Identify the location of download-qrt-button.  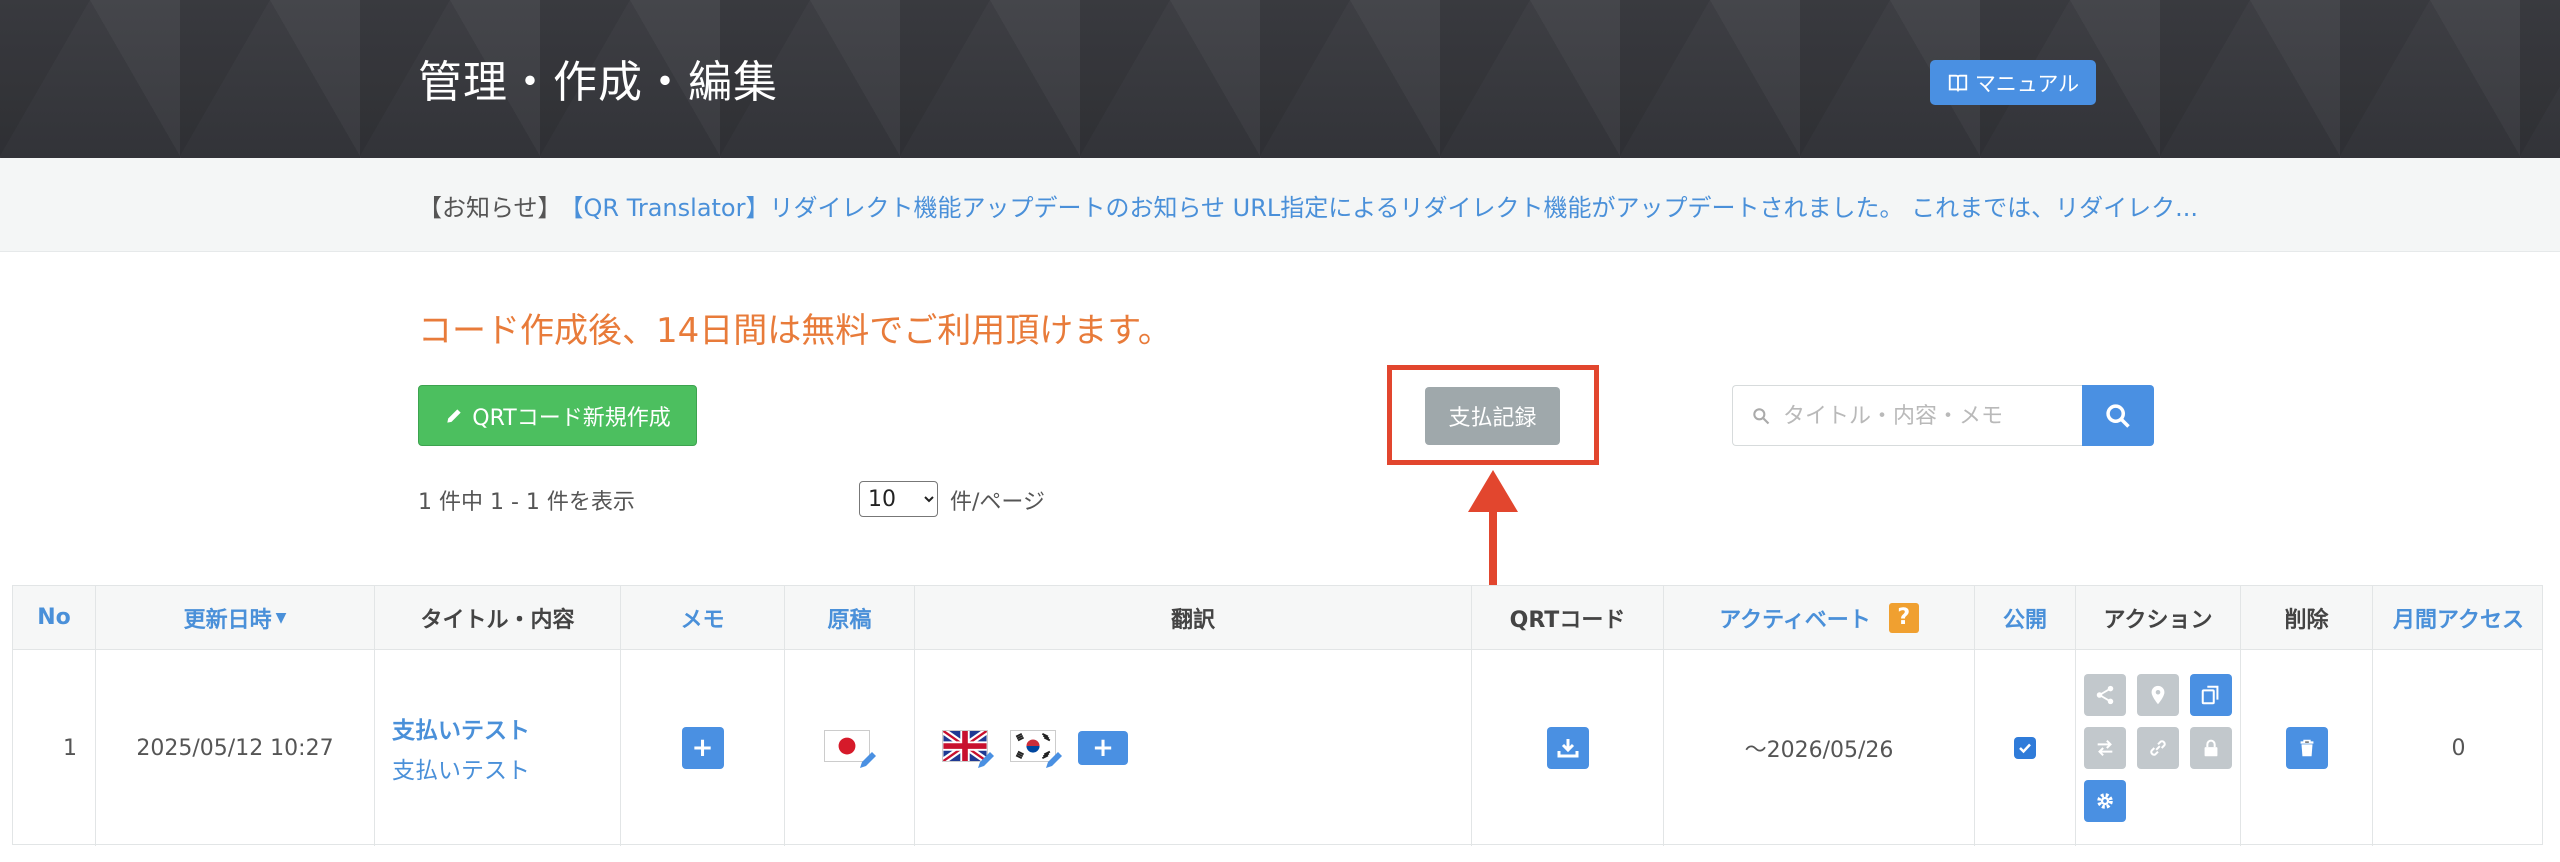
(1567, 748).